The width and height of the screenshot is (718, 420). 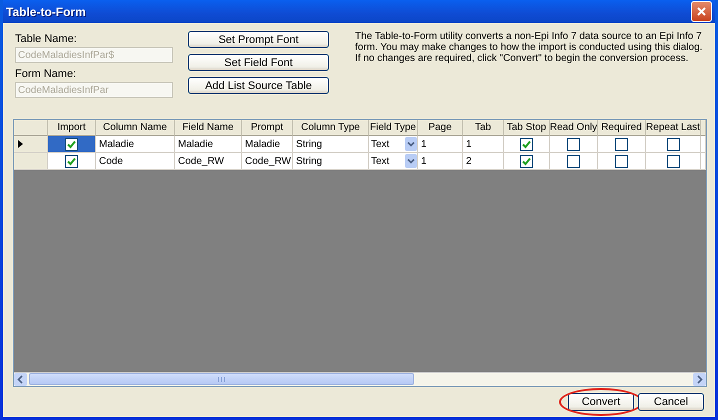 What do you see at coordinates (529, 48) in the screenshot?
I see `description-text: The Table-to-Form utility converts a non-Epi Info 7 data source to an Epi Info 7 form. You may make changes to how the import is conducted using this dialog. If no changes are required, click "Convert" to begin the conversion process.` at bounding box center [529, 48].